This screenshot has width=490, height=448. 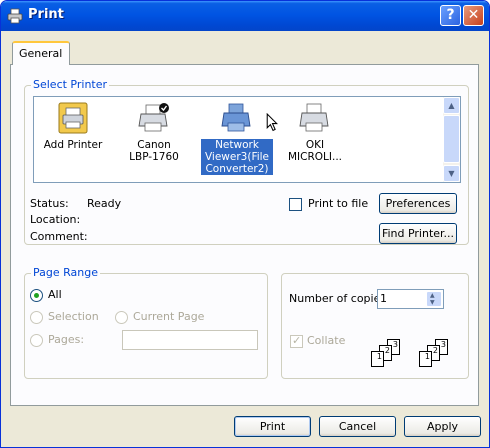 I want to click on spinner-arrows: ▲ ▼, so click(x=434, y=299).